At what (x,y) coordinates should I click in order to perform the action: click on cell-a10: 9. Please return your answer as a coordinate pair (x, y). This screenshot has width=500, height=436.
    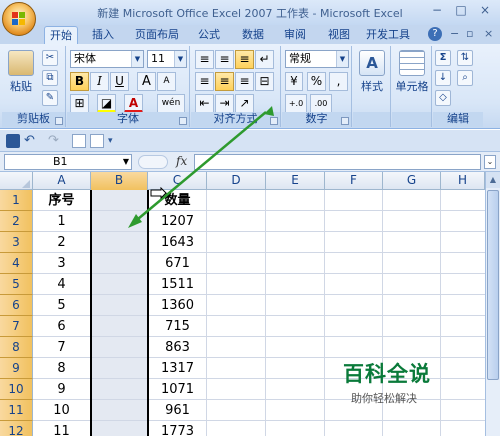
    Looking at the image, I should click on (61, 389).